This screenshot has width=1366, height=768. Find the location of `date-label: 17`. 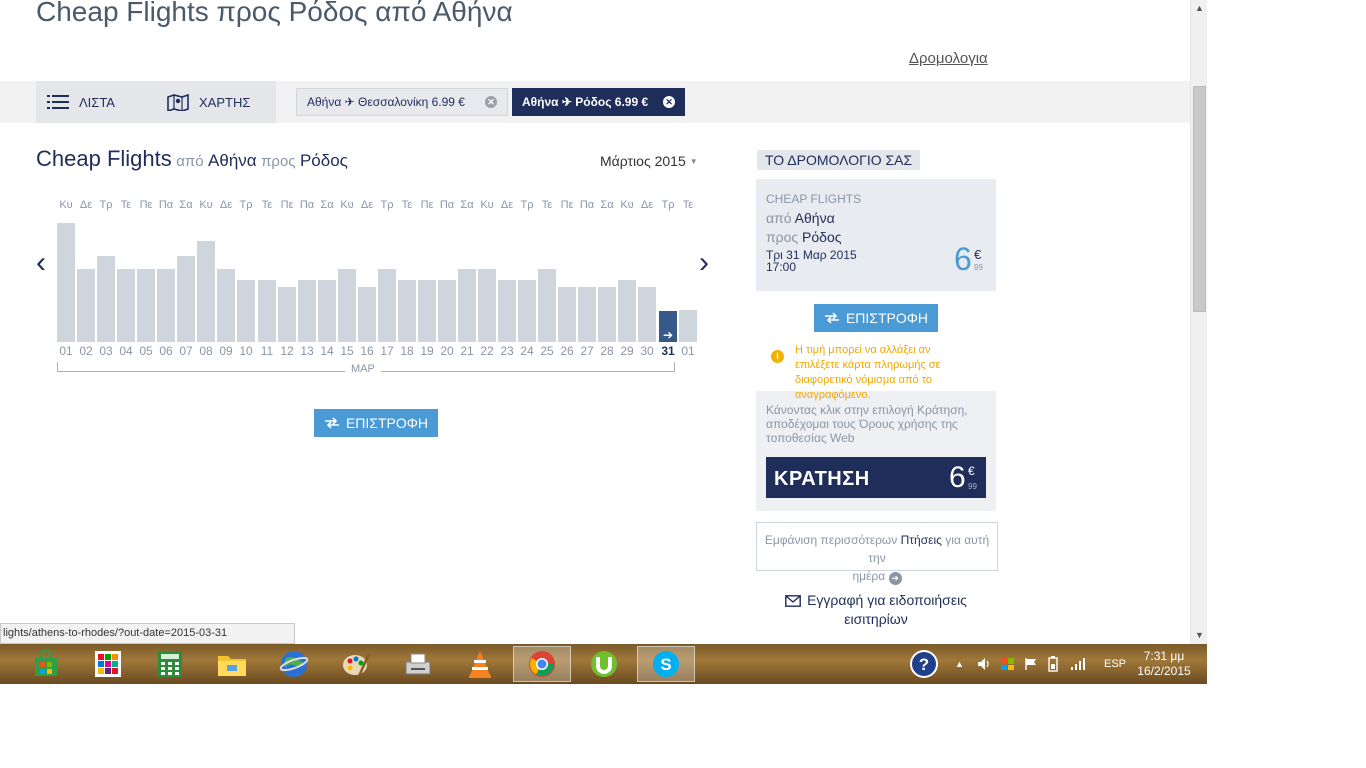

date-label: 17 is located at coordinates (387, 351).